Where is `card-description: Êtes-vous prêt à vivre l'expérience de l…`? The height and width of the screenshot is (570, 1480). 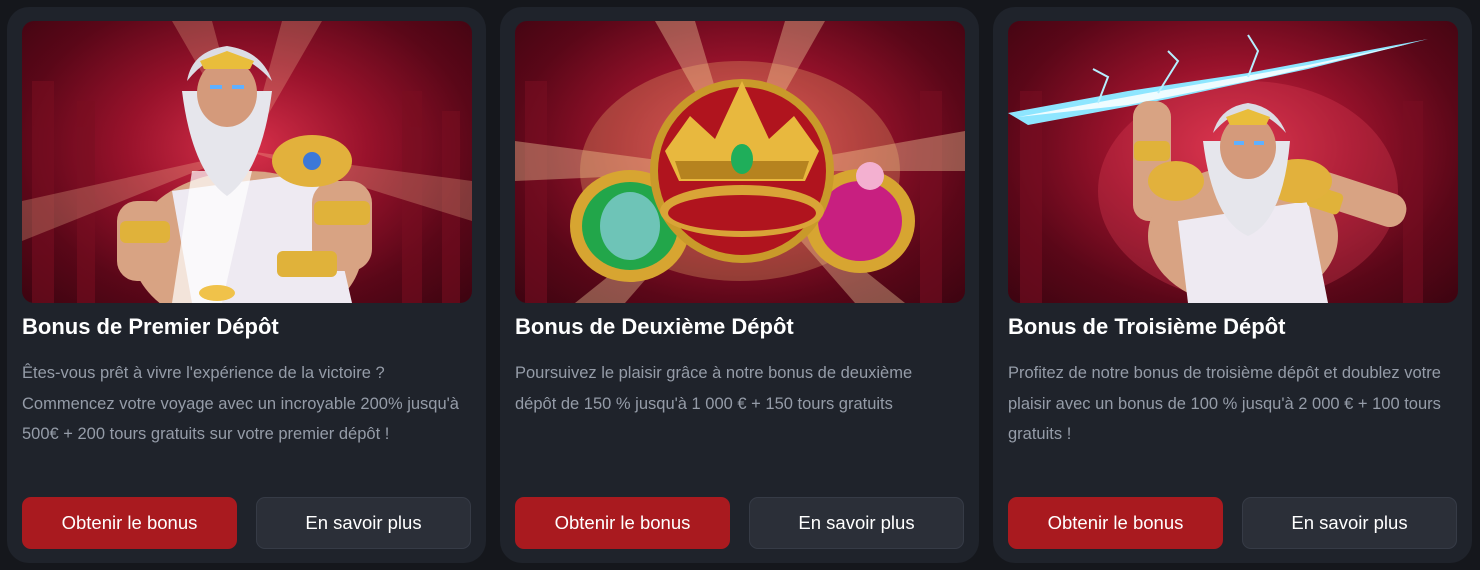 card-description: Êtes-vous prêt à vivre l'expérience de l… is located at coordinates (240, 403).